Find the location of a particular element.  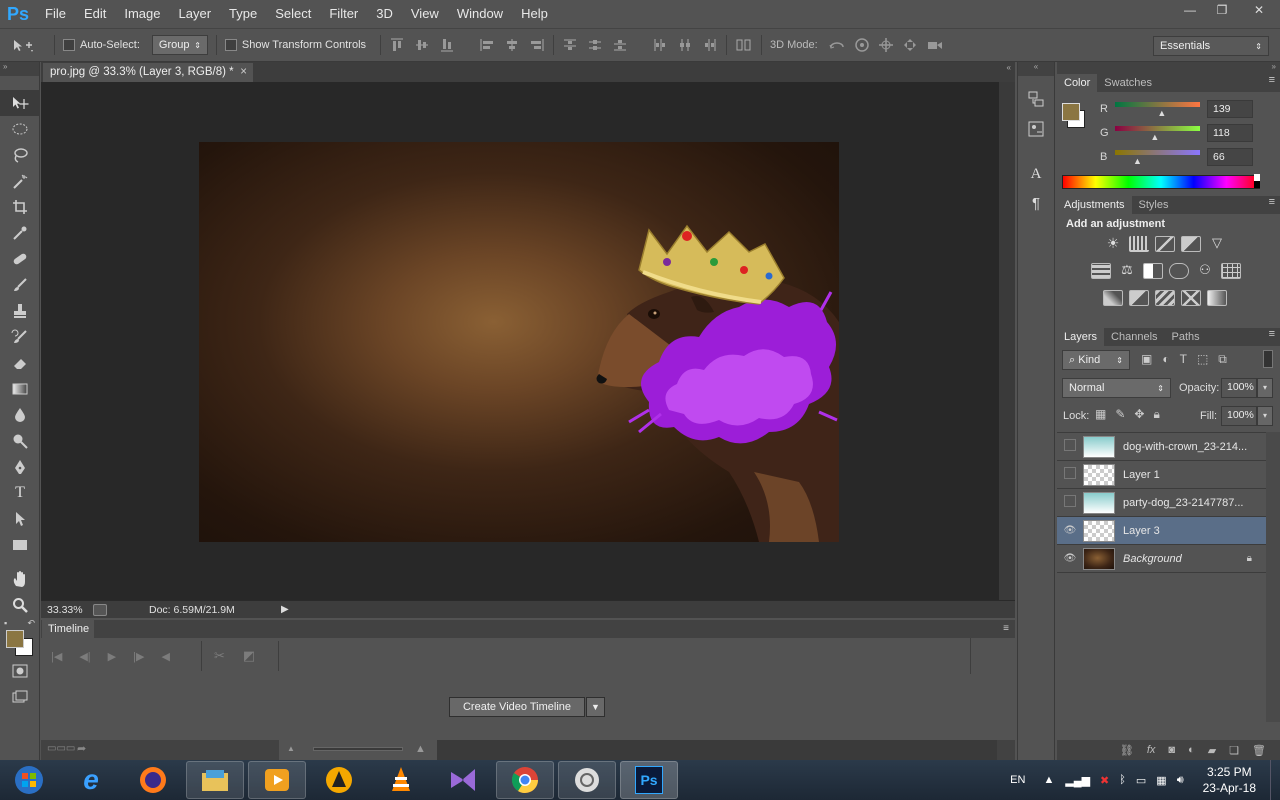

layer-row: 👁︎ Background 🔒︎ is located at coordinates (1161, 559).